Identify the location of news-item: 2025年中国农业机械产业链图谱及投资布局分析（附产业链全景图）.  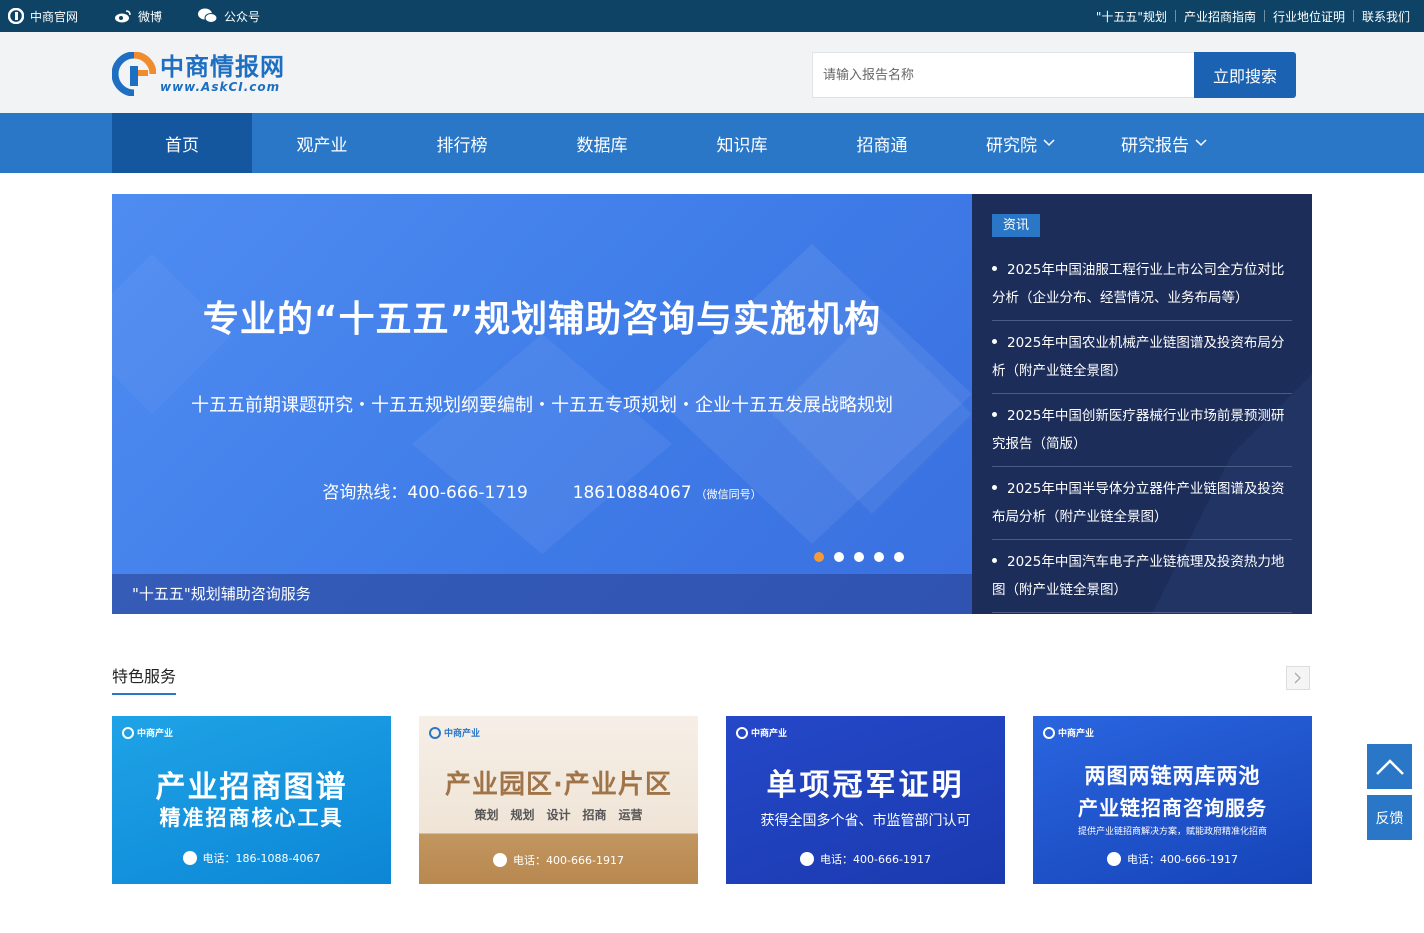
(1142, 357).